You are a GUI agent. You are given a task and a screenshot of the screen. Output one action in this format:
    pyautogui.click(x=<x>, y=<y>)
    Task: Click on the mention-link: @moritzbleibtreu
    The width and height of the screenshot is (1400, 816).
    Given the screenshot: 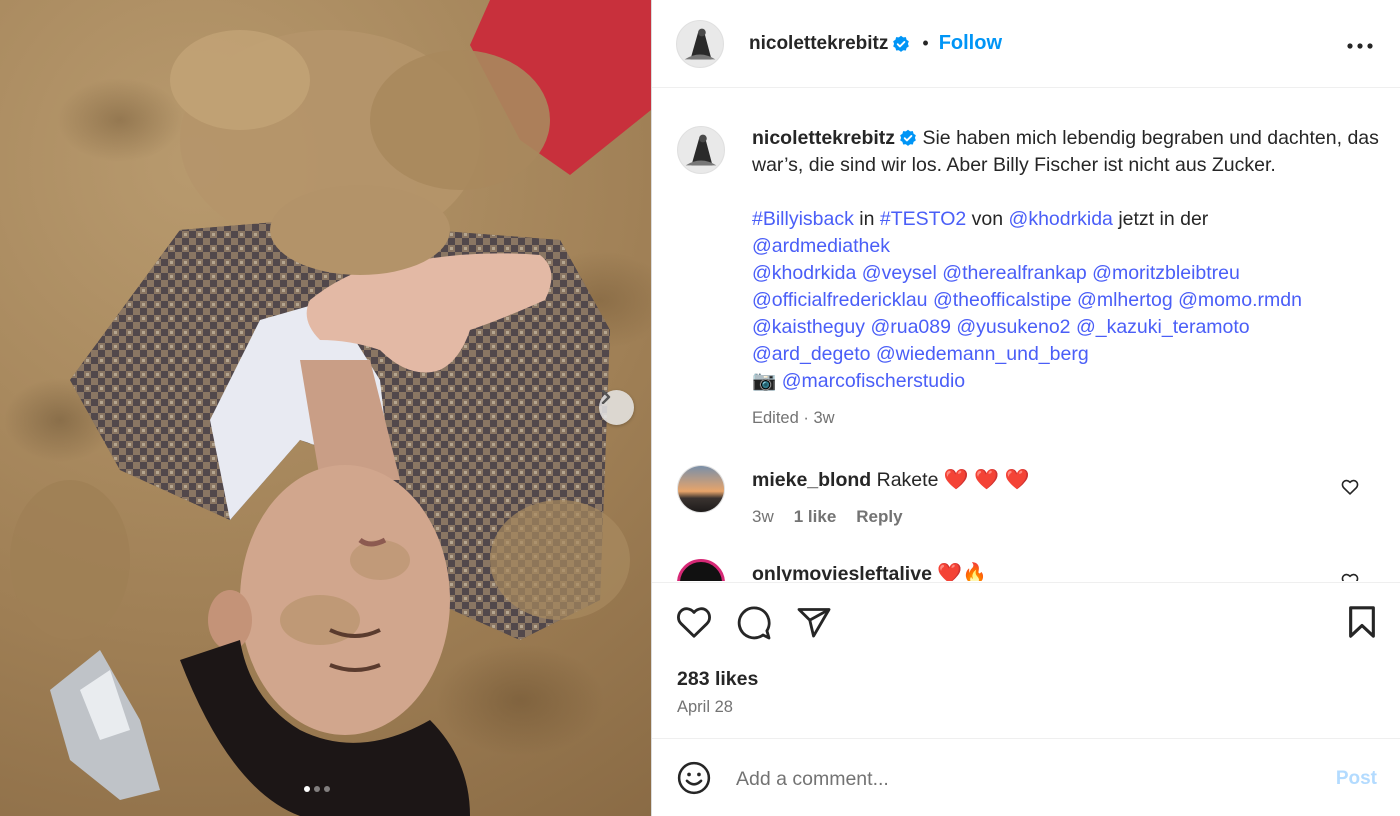 What is the action you would take?
    pyautogui.click(x=1166, y=273)
    